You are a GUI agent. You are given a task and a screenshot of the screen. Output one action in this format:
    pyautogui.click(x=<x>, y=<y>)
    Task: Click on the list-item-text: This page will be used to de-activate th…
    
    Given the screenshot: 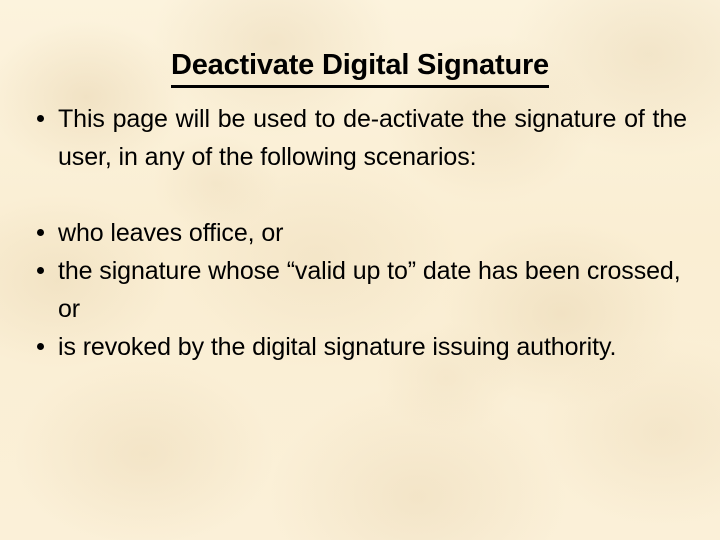 What is the action you would take?
    pyautogui.click(x=372, y=138)
    